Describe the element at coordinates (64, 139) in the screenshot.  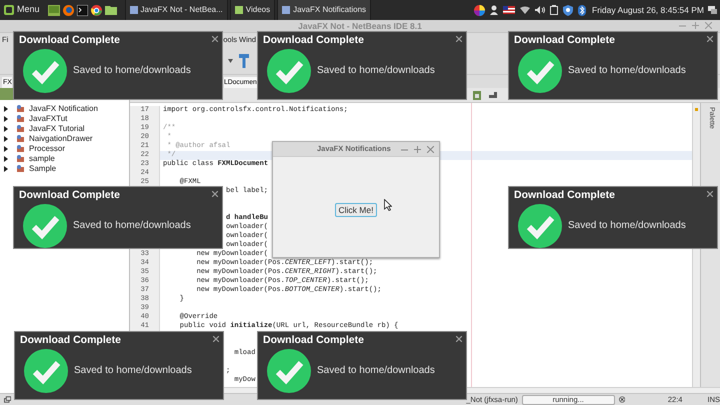
I see `project-tree-item: NaivgationDrawer` at that location.